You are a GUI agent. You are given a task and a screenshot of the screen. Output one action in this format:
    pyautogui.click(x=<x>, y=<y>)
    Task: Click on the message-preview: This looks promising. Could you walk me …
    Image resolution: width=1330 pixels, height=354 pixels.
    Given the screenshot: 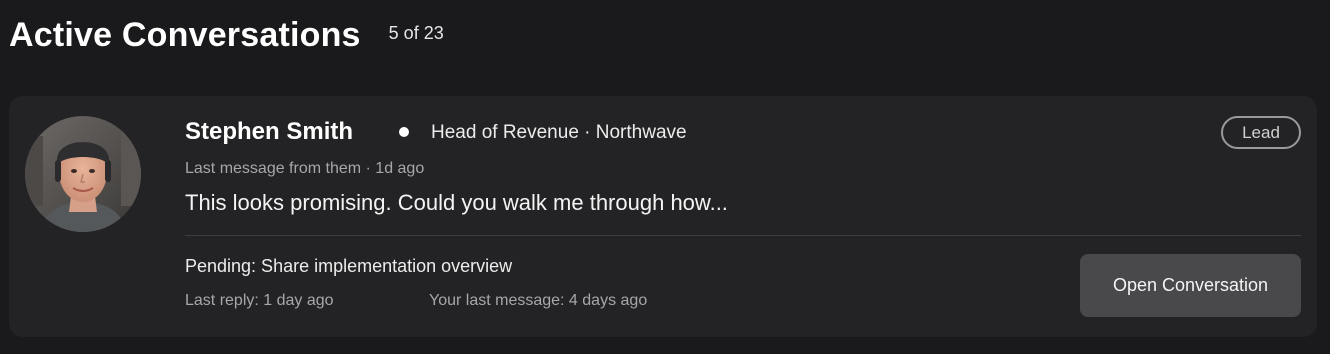 What is the action you would take?
    pyautogui.click(x=456, y=203)
    